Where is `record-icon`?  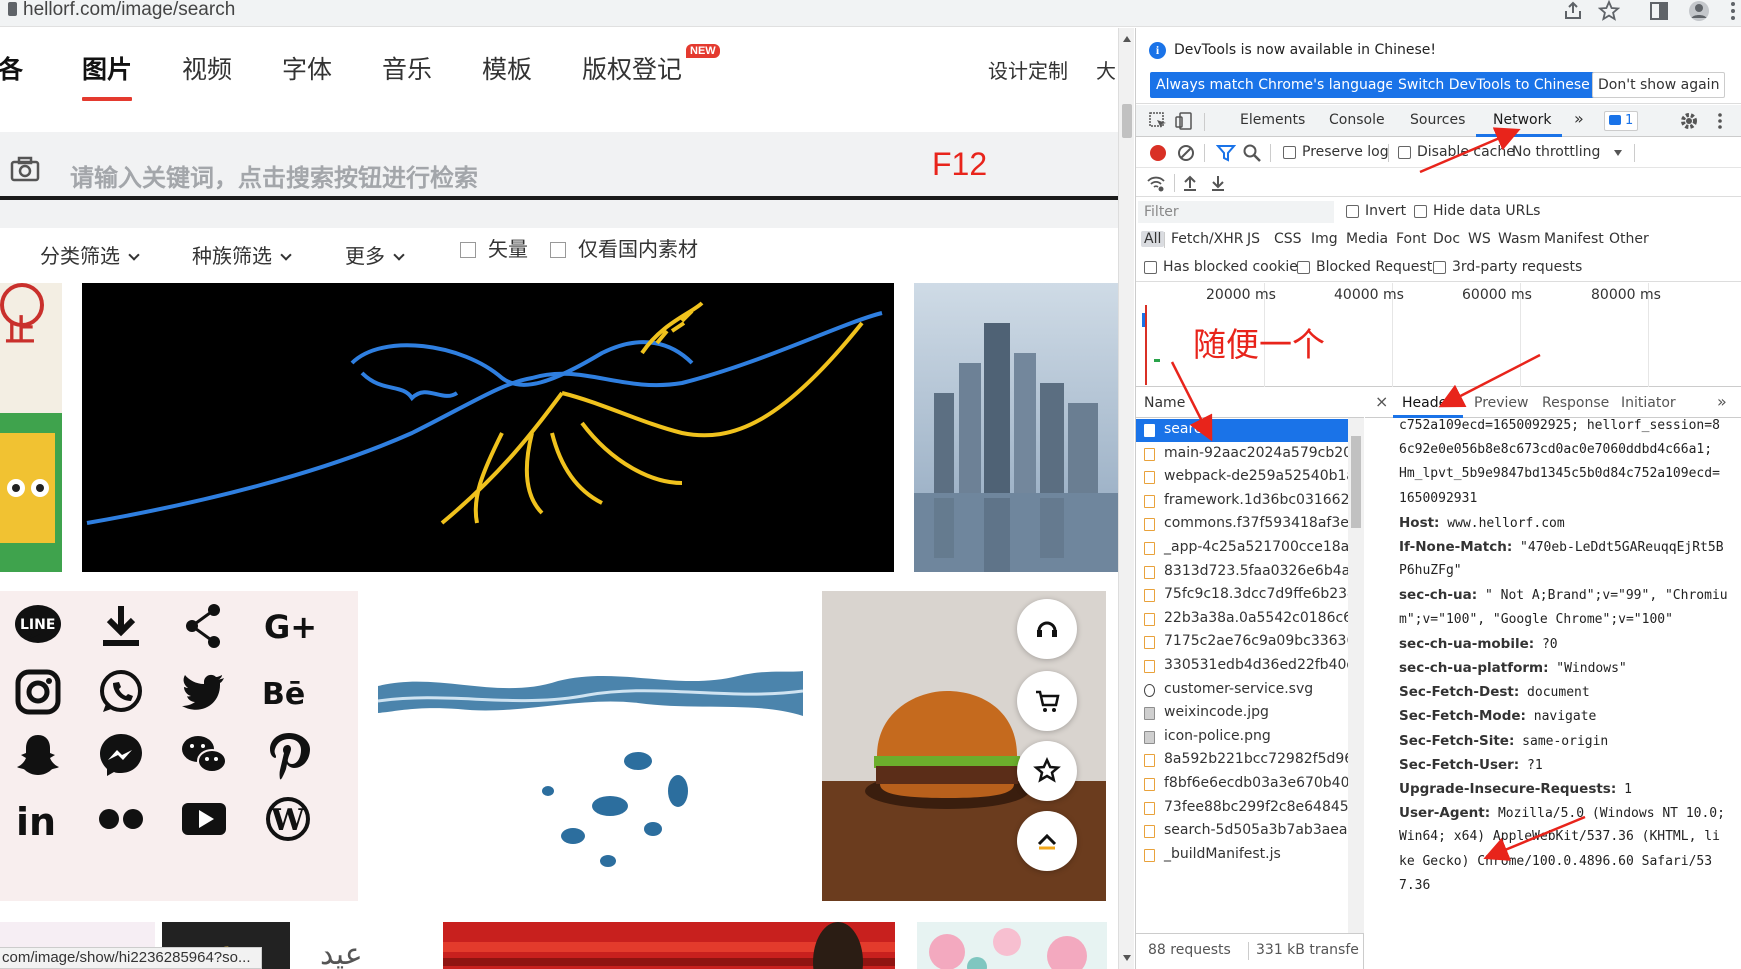
record-icon is located at coordinates (1158, 153).